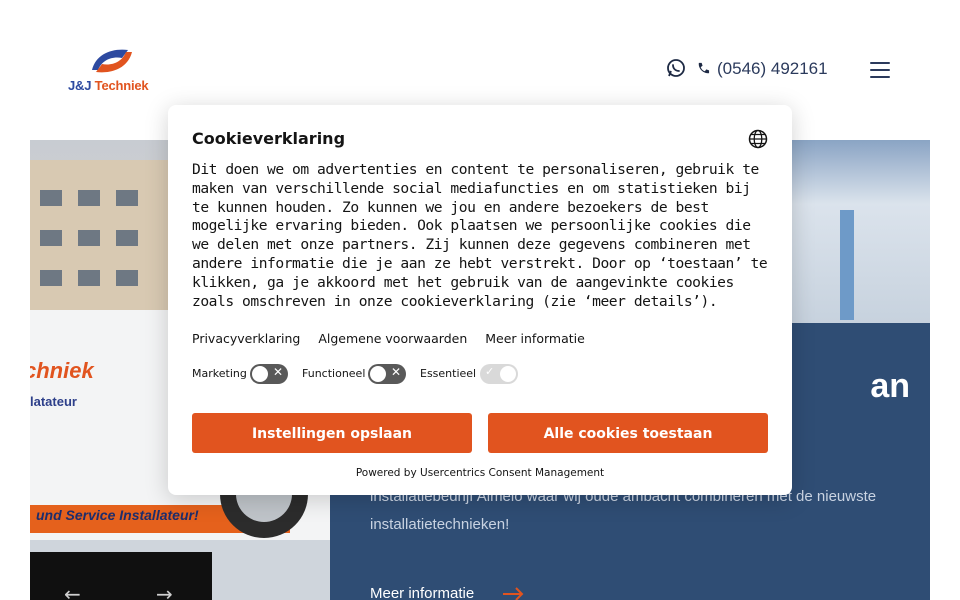  What do you see at coordinates (392, 338) in the screenshot?
I see `terms-link: Algemene voorwaarden` at bounding box center [392, 338].